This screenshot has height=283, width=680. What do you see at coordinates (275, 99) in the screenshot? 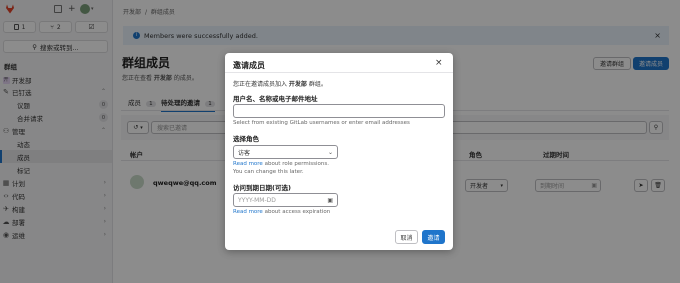
I see `username-label: 用户名、名称或电子邮件地址` at bounding box center [275, 99].